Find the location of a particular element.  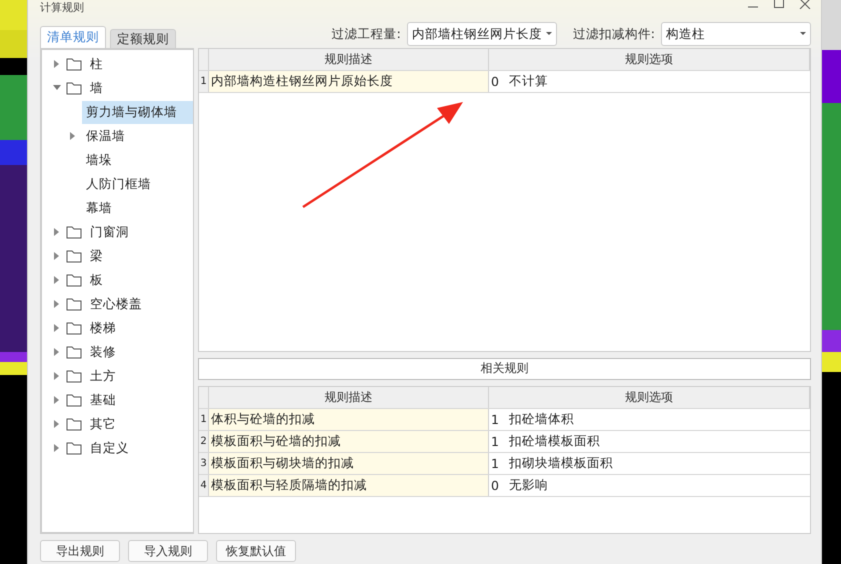

tree-item: 板 is located at coordinates (96, 280).